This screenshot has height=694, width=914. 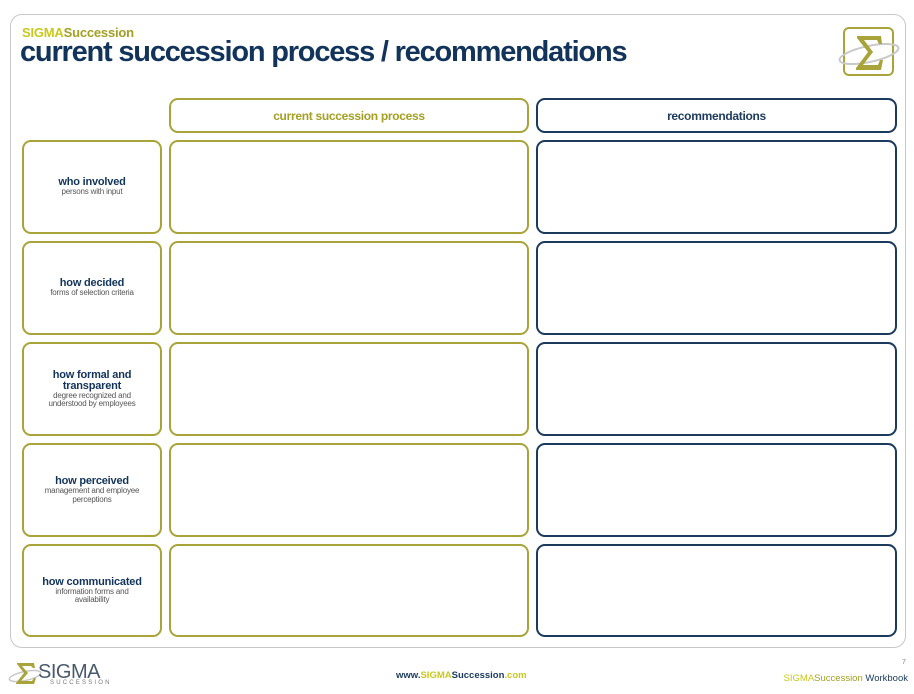 I want to click on footer-logo-subtext: SUCCESSION, so click(x=81, y=683).